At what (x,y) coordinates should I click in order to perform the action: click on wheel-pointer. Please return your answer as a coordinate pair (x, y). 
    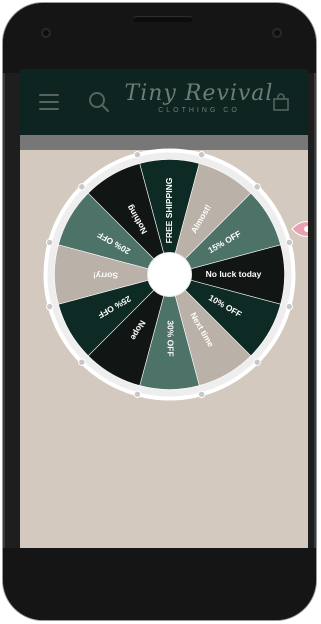
    Looking at the image, I should click on (299, 229).